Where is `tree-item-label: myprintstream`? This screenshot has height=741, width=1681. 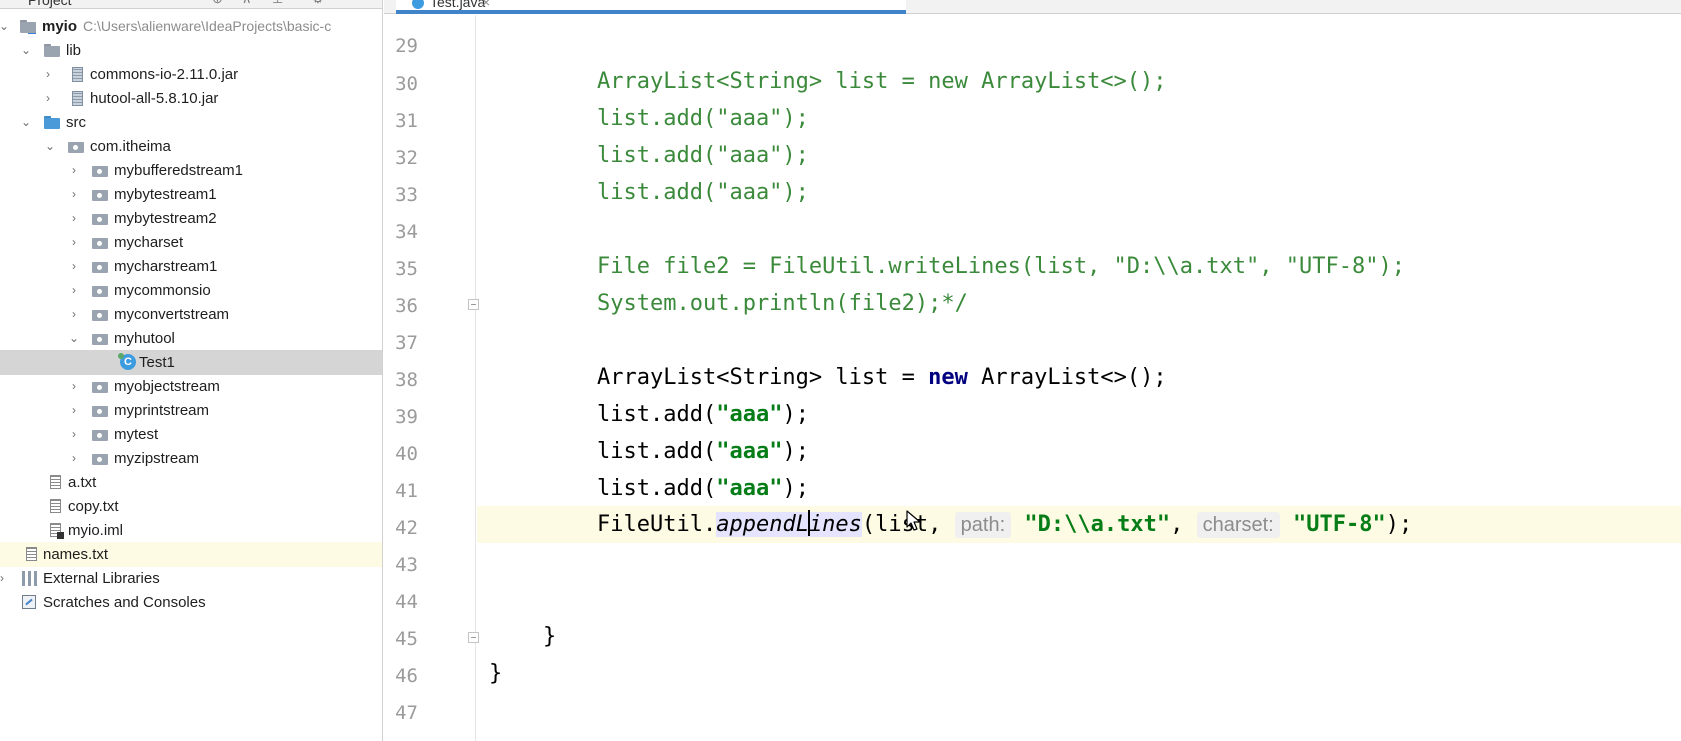 tree-item-label: myprintstream is located at coordinates (162, 410).